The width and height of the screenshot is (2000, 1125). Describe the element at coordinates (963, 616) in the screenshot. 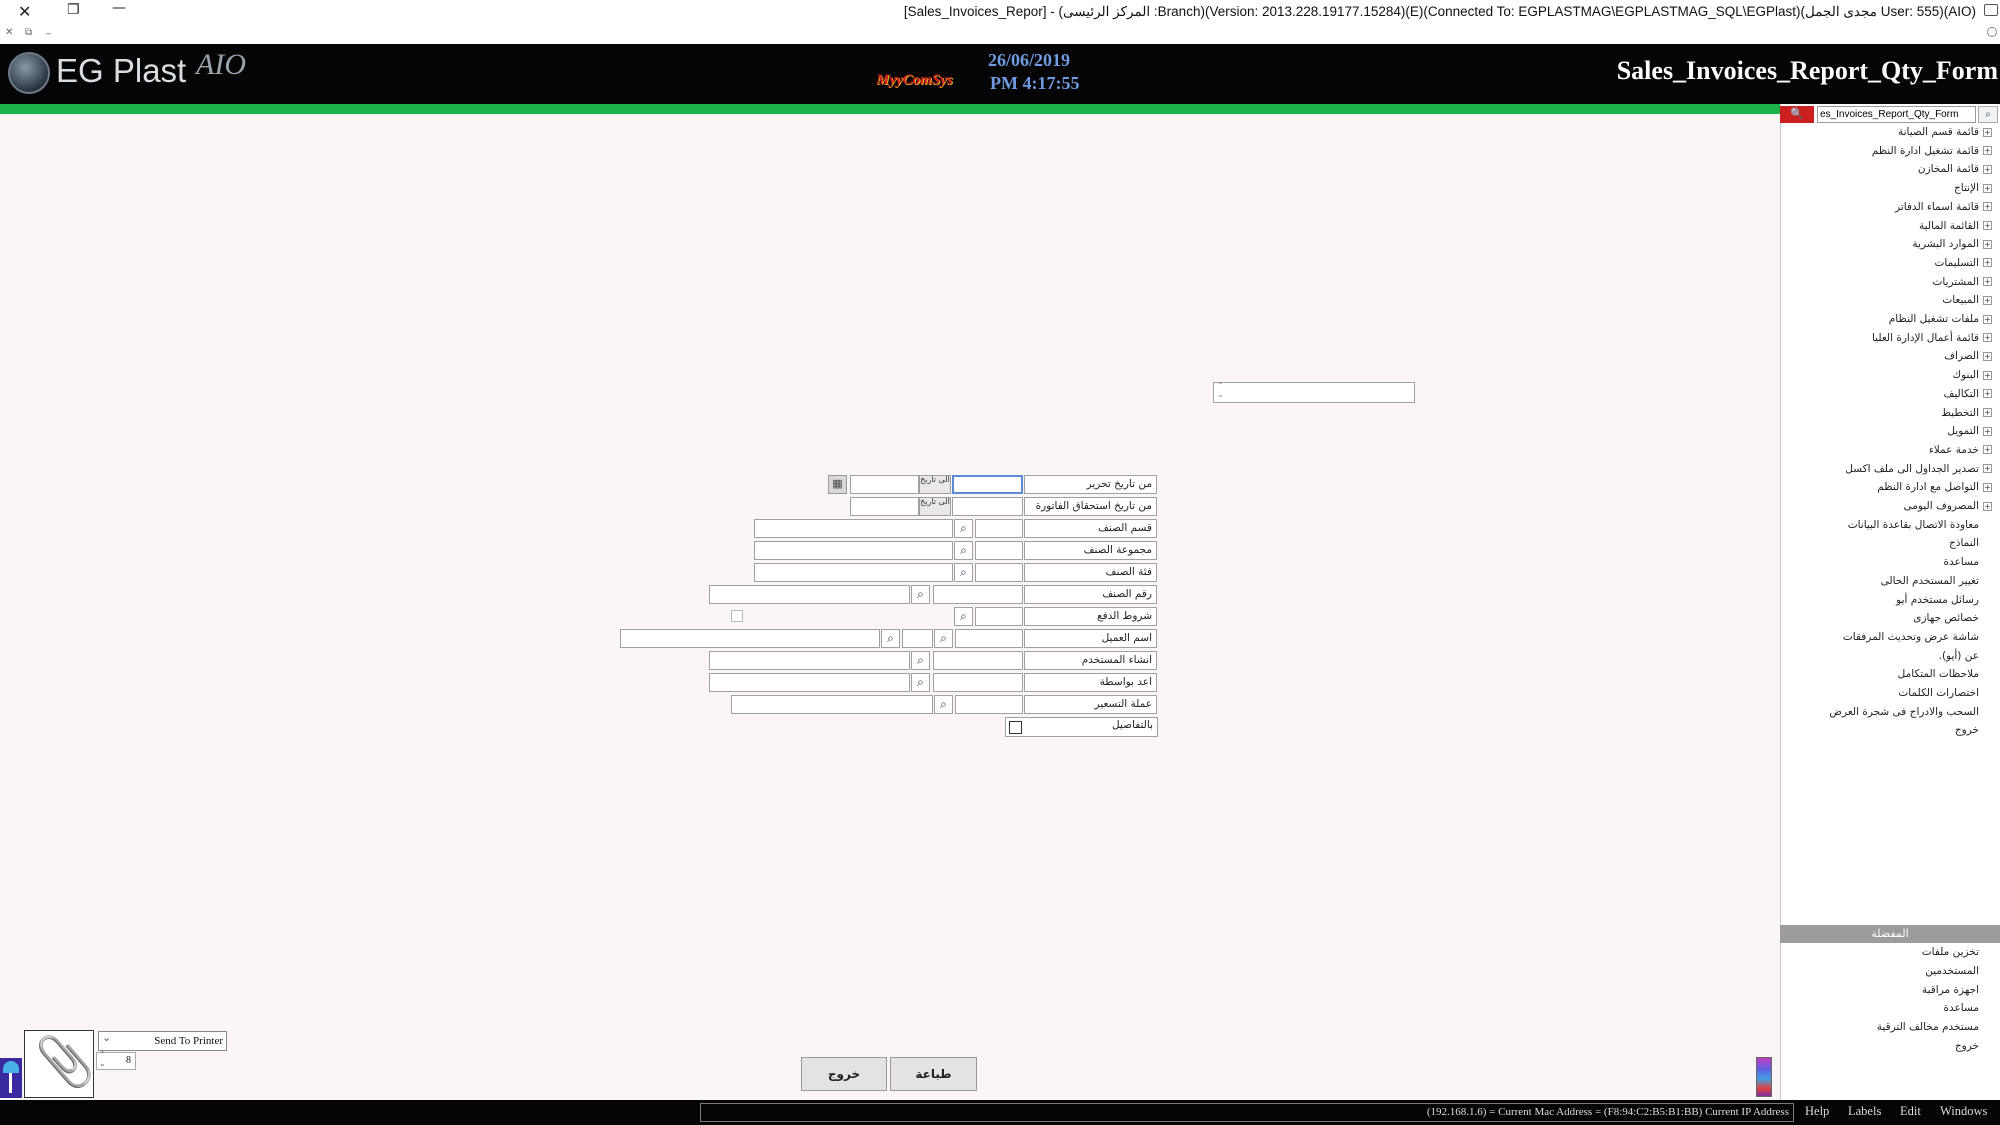

I see `payment-terms-lookup-icon: ⌕` at that location.